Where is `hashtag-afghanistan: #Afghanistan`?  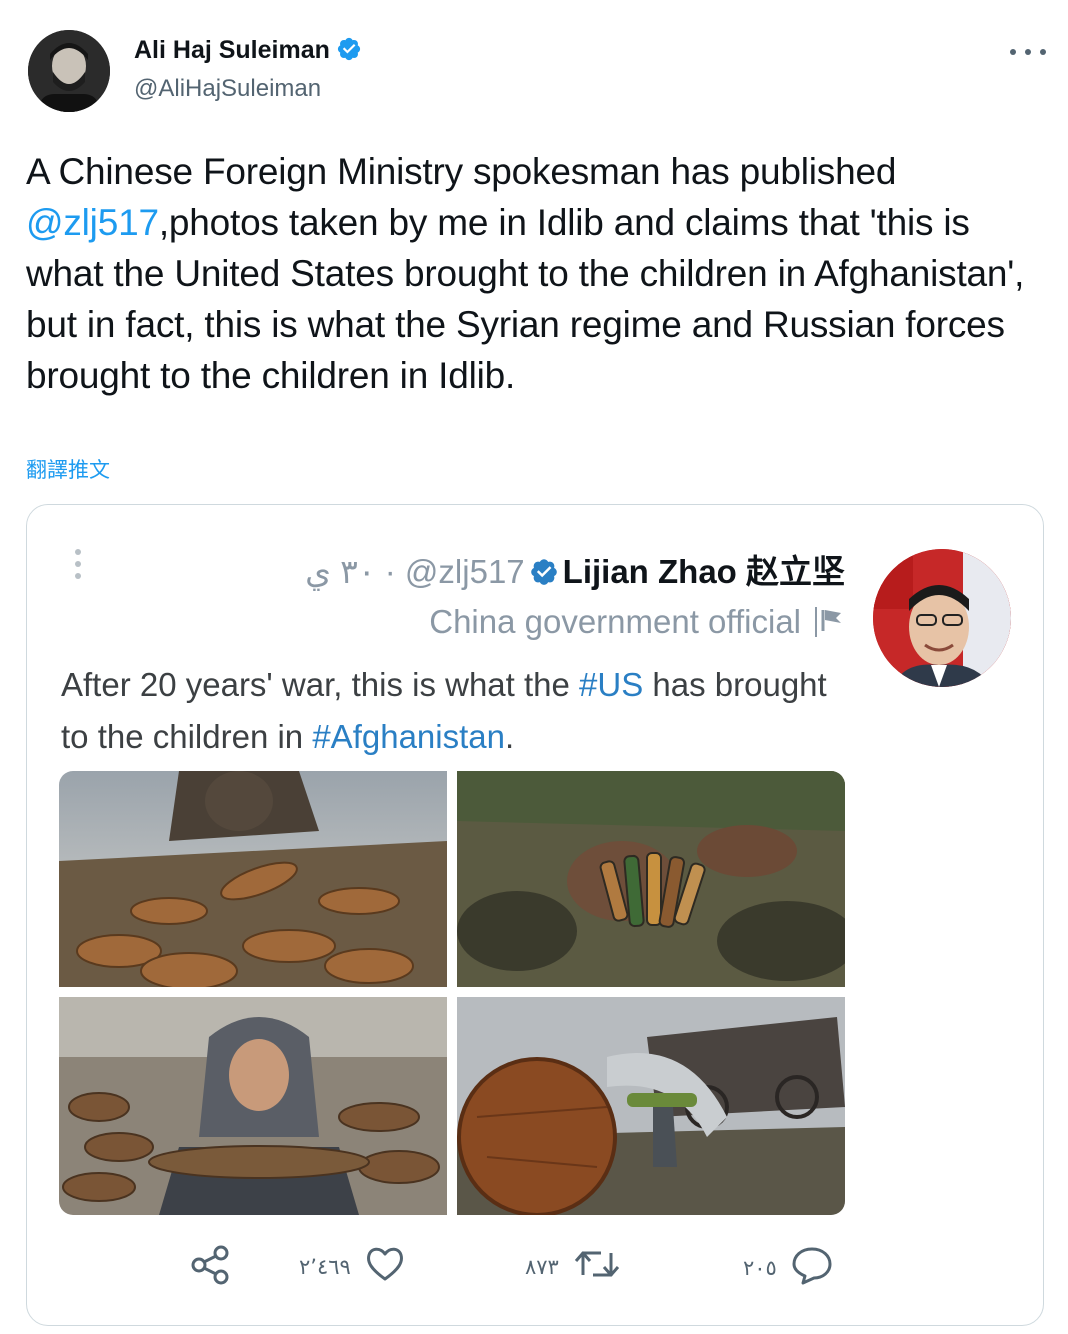
hashtag-afghanistan: #Afghanistan is located at coordinates (408, 736).